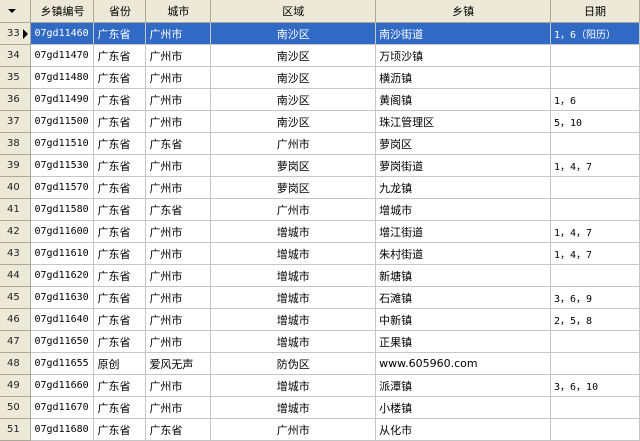 The width and height of the screenshot is (640, 441). Describe the element at coordinates (16, 143) in the screenshot. I see `row-number: 38` at that location.